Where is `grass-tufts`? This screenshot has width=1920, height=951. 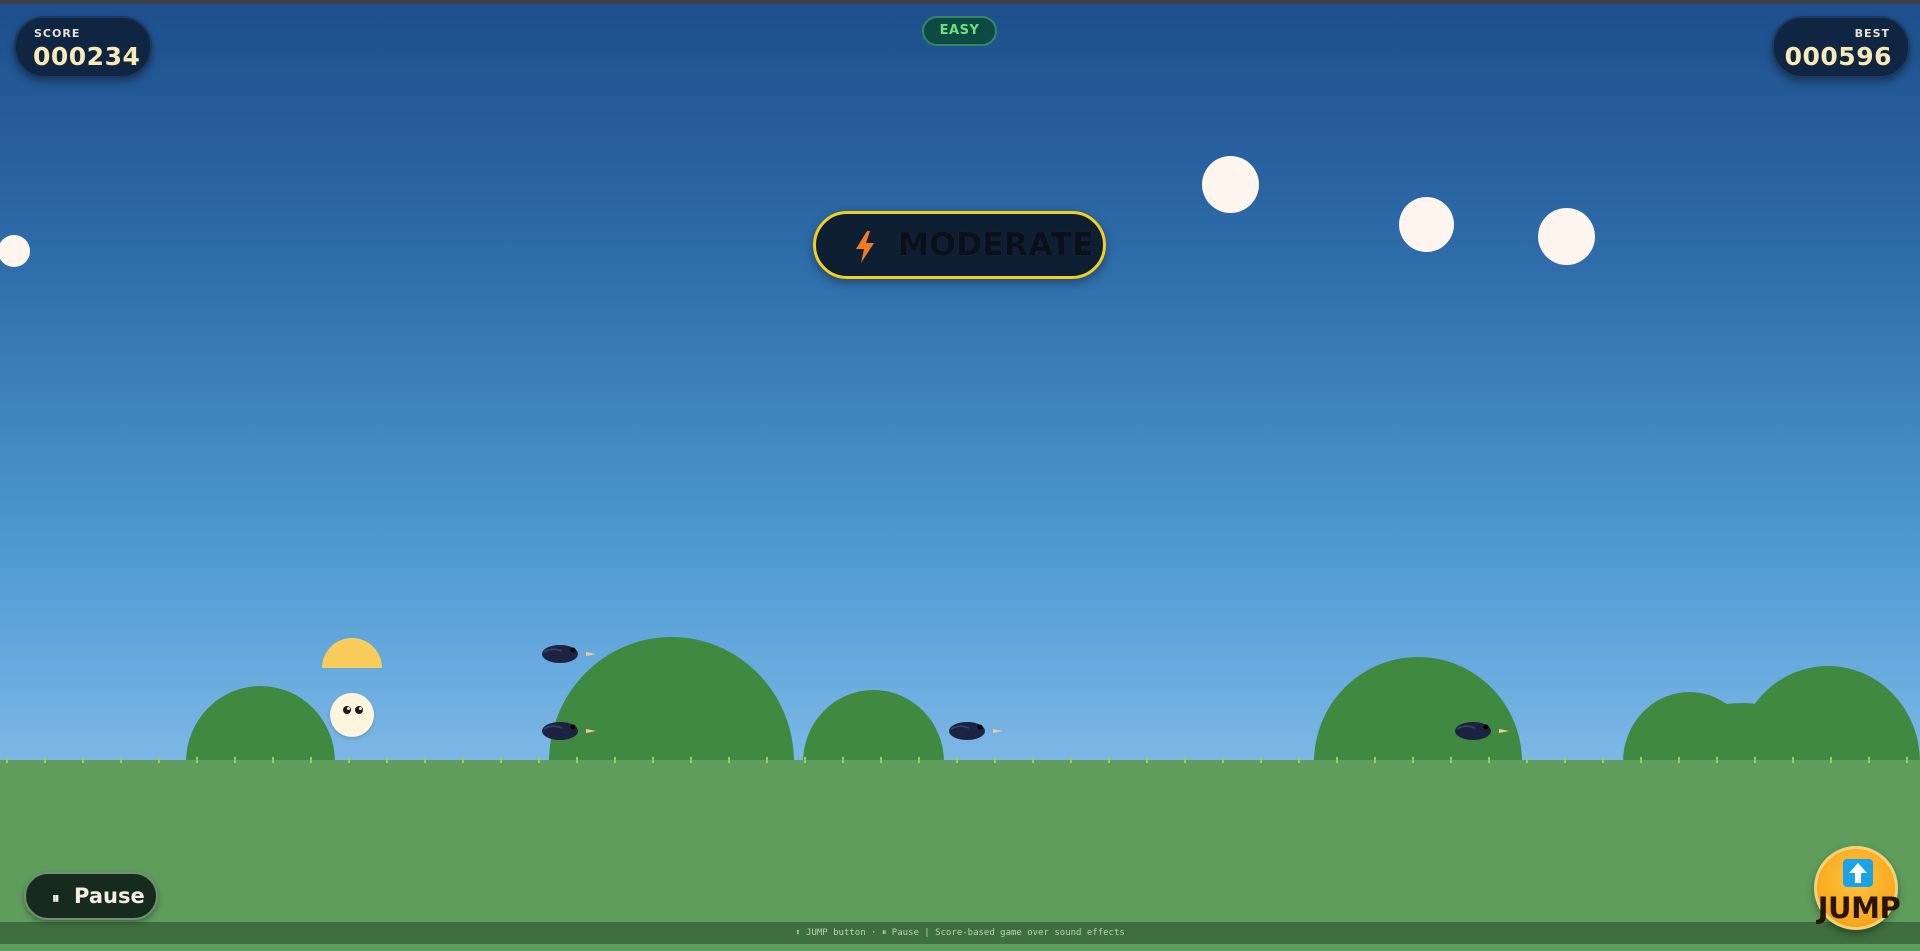
grass-tufts is located at coordinates (957, 760).